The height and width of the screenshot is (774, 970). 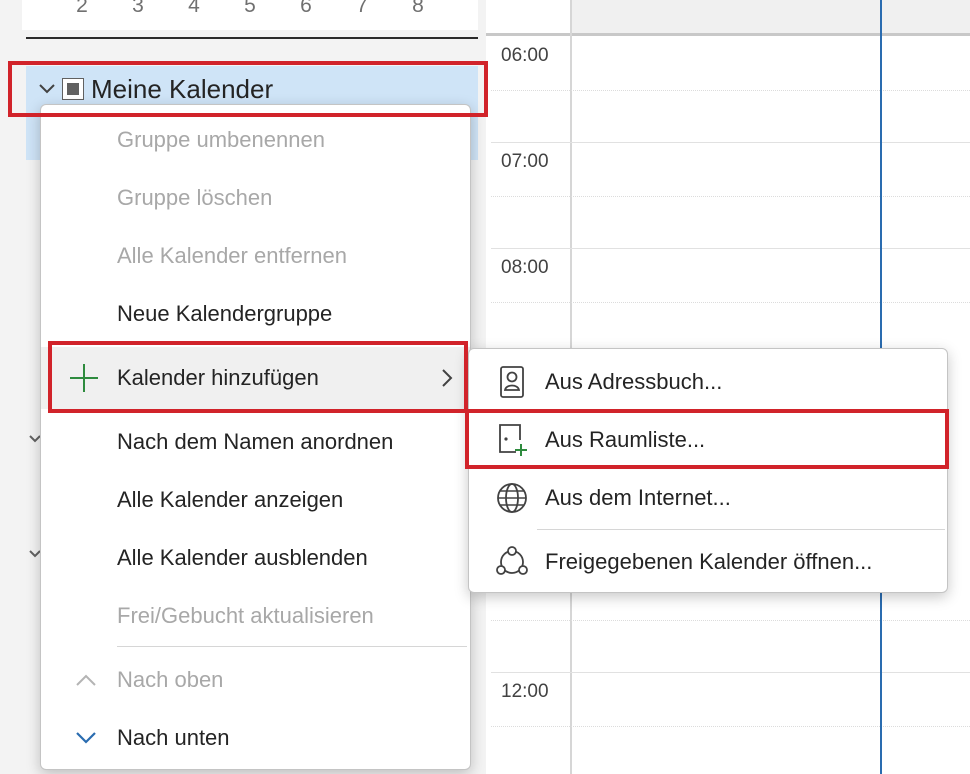 What do you see at coordinates (255, 680) in the screenshot?
I see `menu-item-move-up: Nach oben` at bounding box center [255, 680].